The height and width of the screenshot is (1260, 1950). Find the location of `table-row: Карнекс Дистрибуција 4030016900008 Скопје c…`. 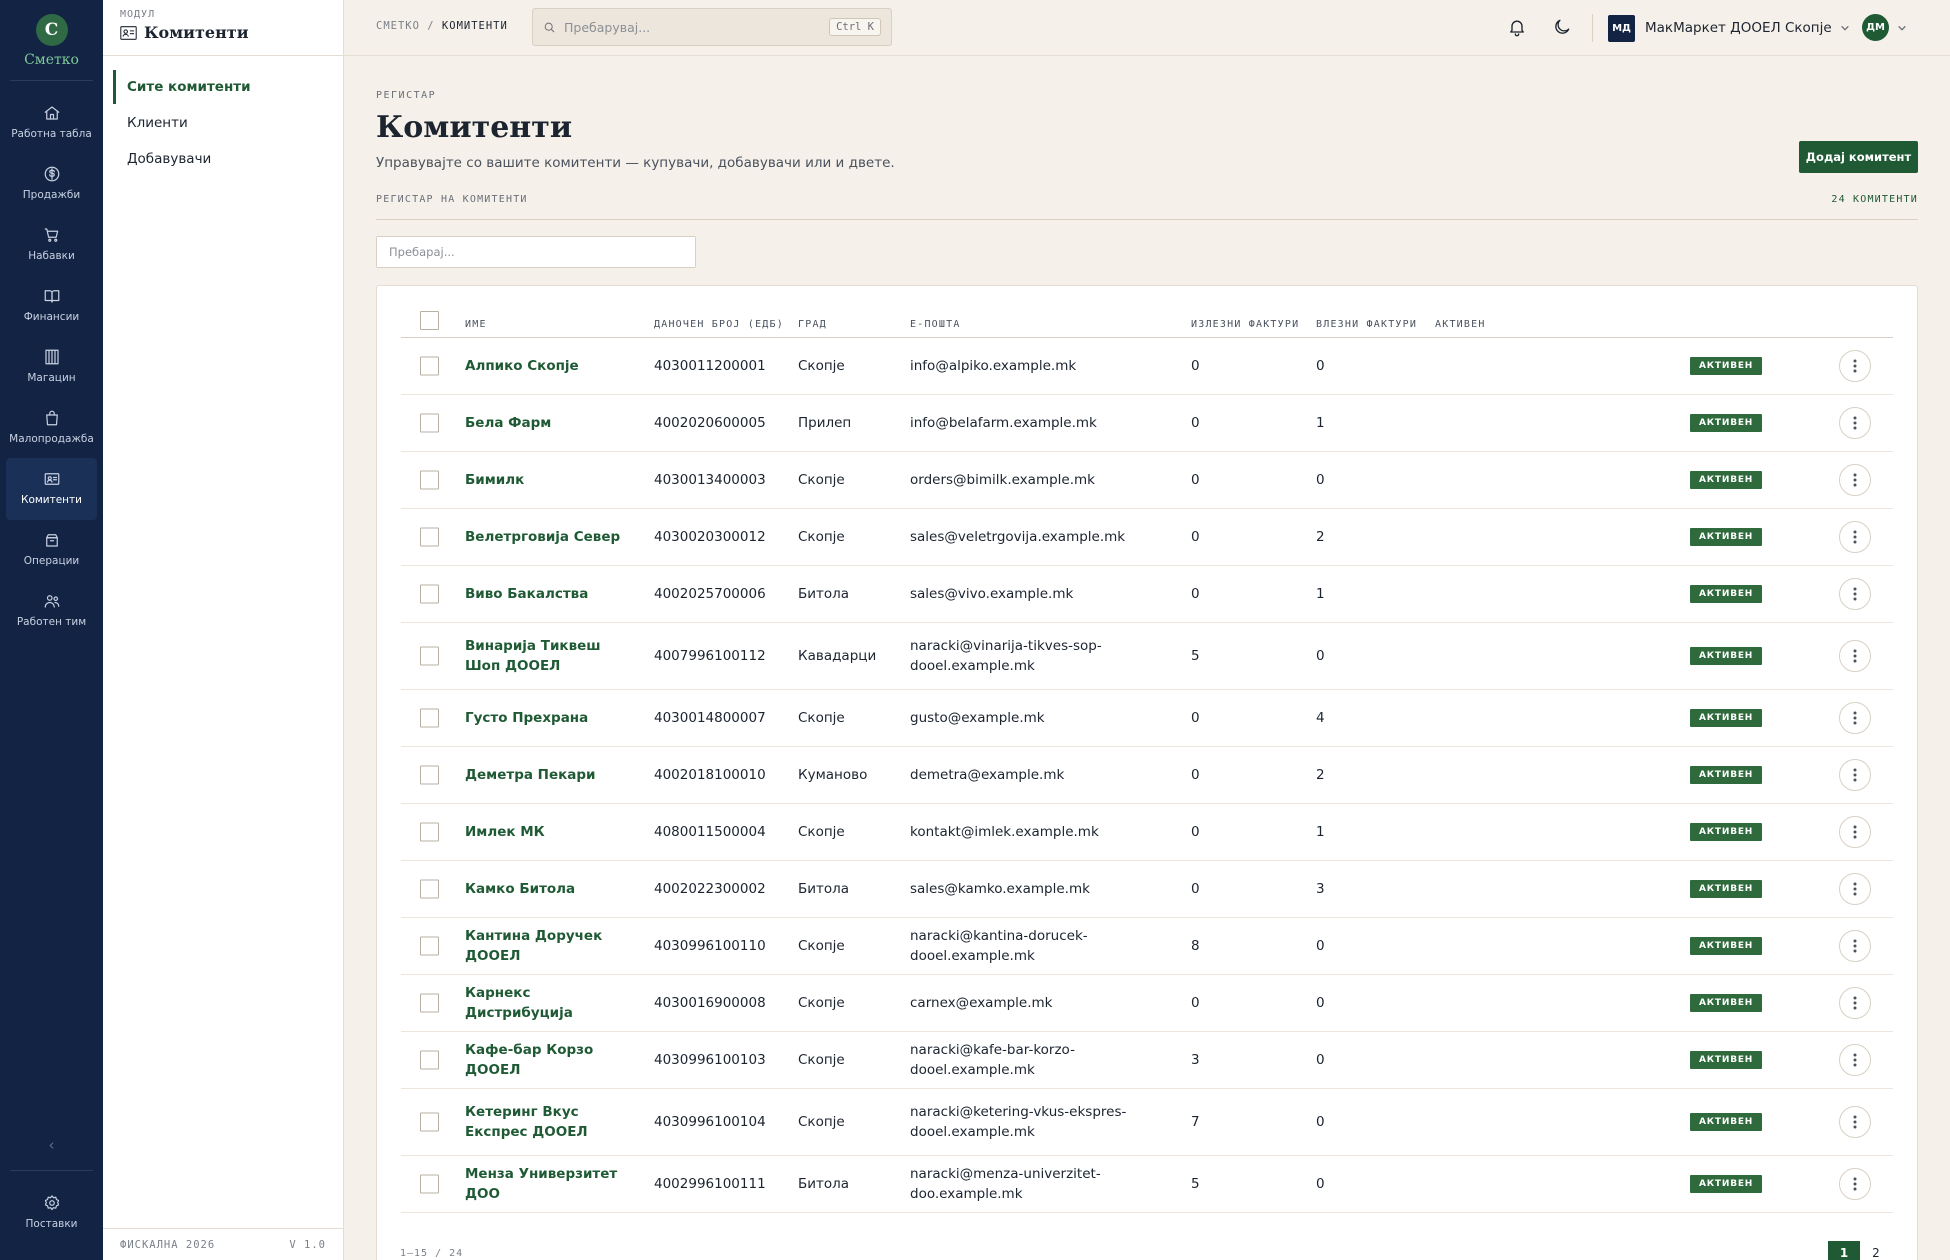

table-row: Карнекс Дистрибуција 4030016900008 Скопје c… is located at coordinates (1147, 1003).